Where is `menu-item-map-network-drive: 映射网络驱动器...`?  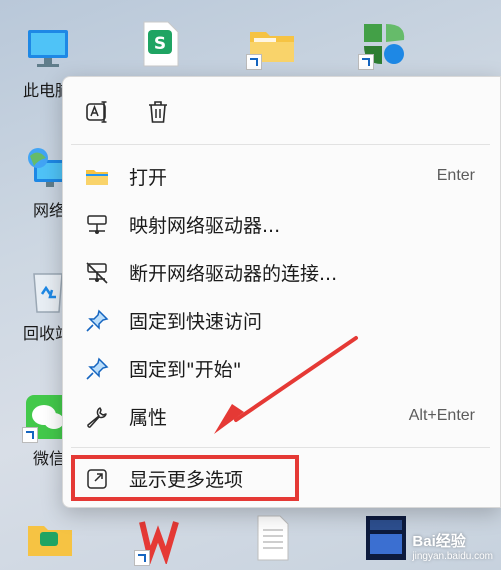
menu-item-map-network-drive: 映射网络驱动器... is located at coordinates (278, 224).